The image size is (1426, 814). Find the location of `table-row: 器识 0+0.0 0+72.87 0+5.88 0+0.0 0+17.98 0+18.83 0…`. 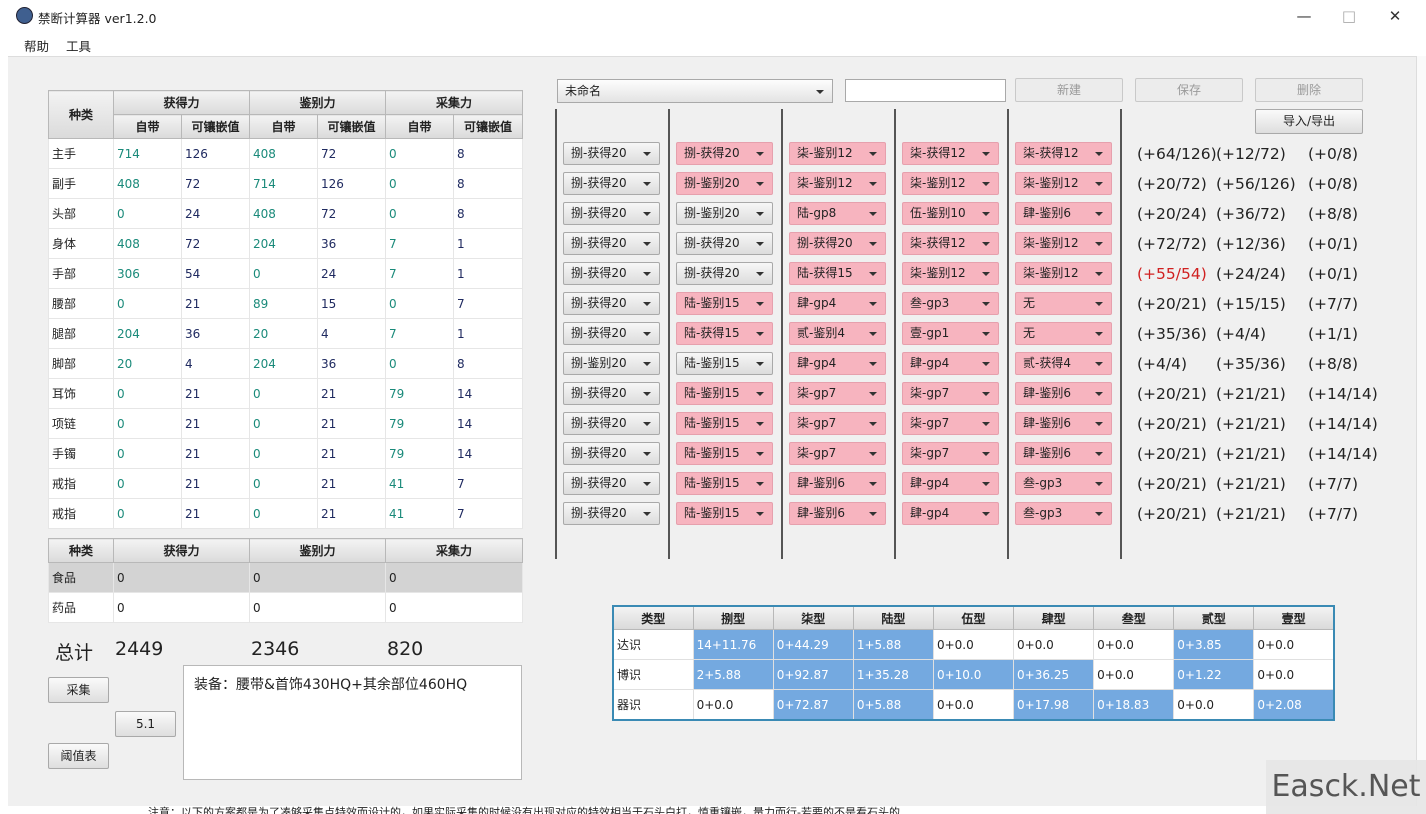

table-row: 器识 0+0.0 0+72.87 0+5.88 0+0.0 0+17.98 0+18.83 0… is located at coordinates (973, 705).